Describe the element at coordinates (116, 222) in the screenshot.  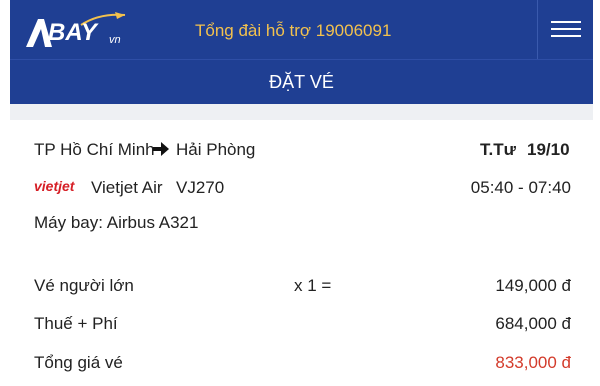
I see `aircraft-type: Máy bay: Airbus A321` at that location.